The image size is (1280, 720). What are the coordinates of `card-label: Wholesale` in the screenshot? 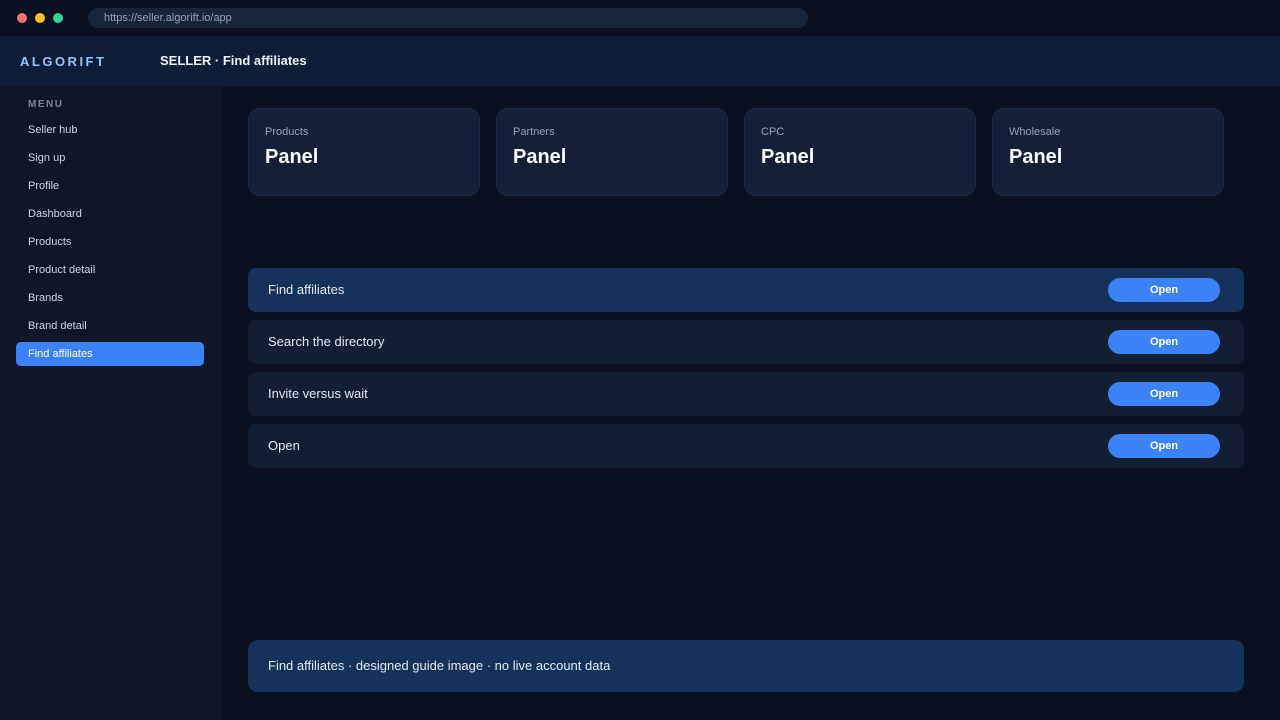 It's located at (1035, 132).